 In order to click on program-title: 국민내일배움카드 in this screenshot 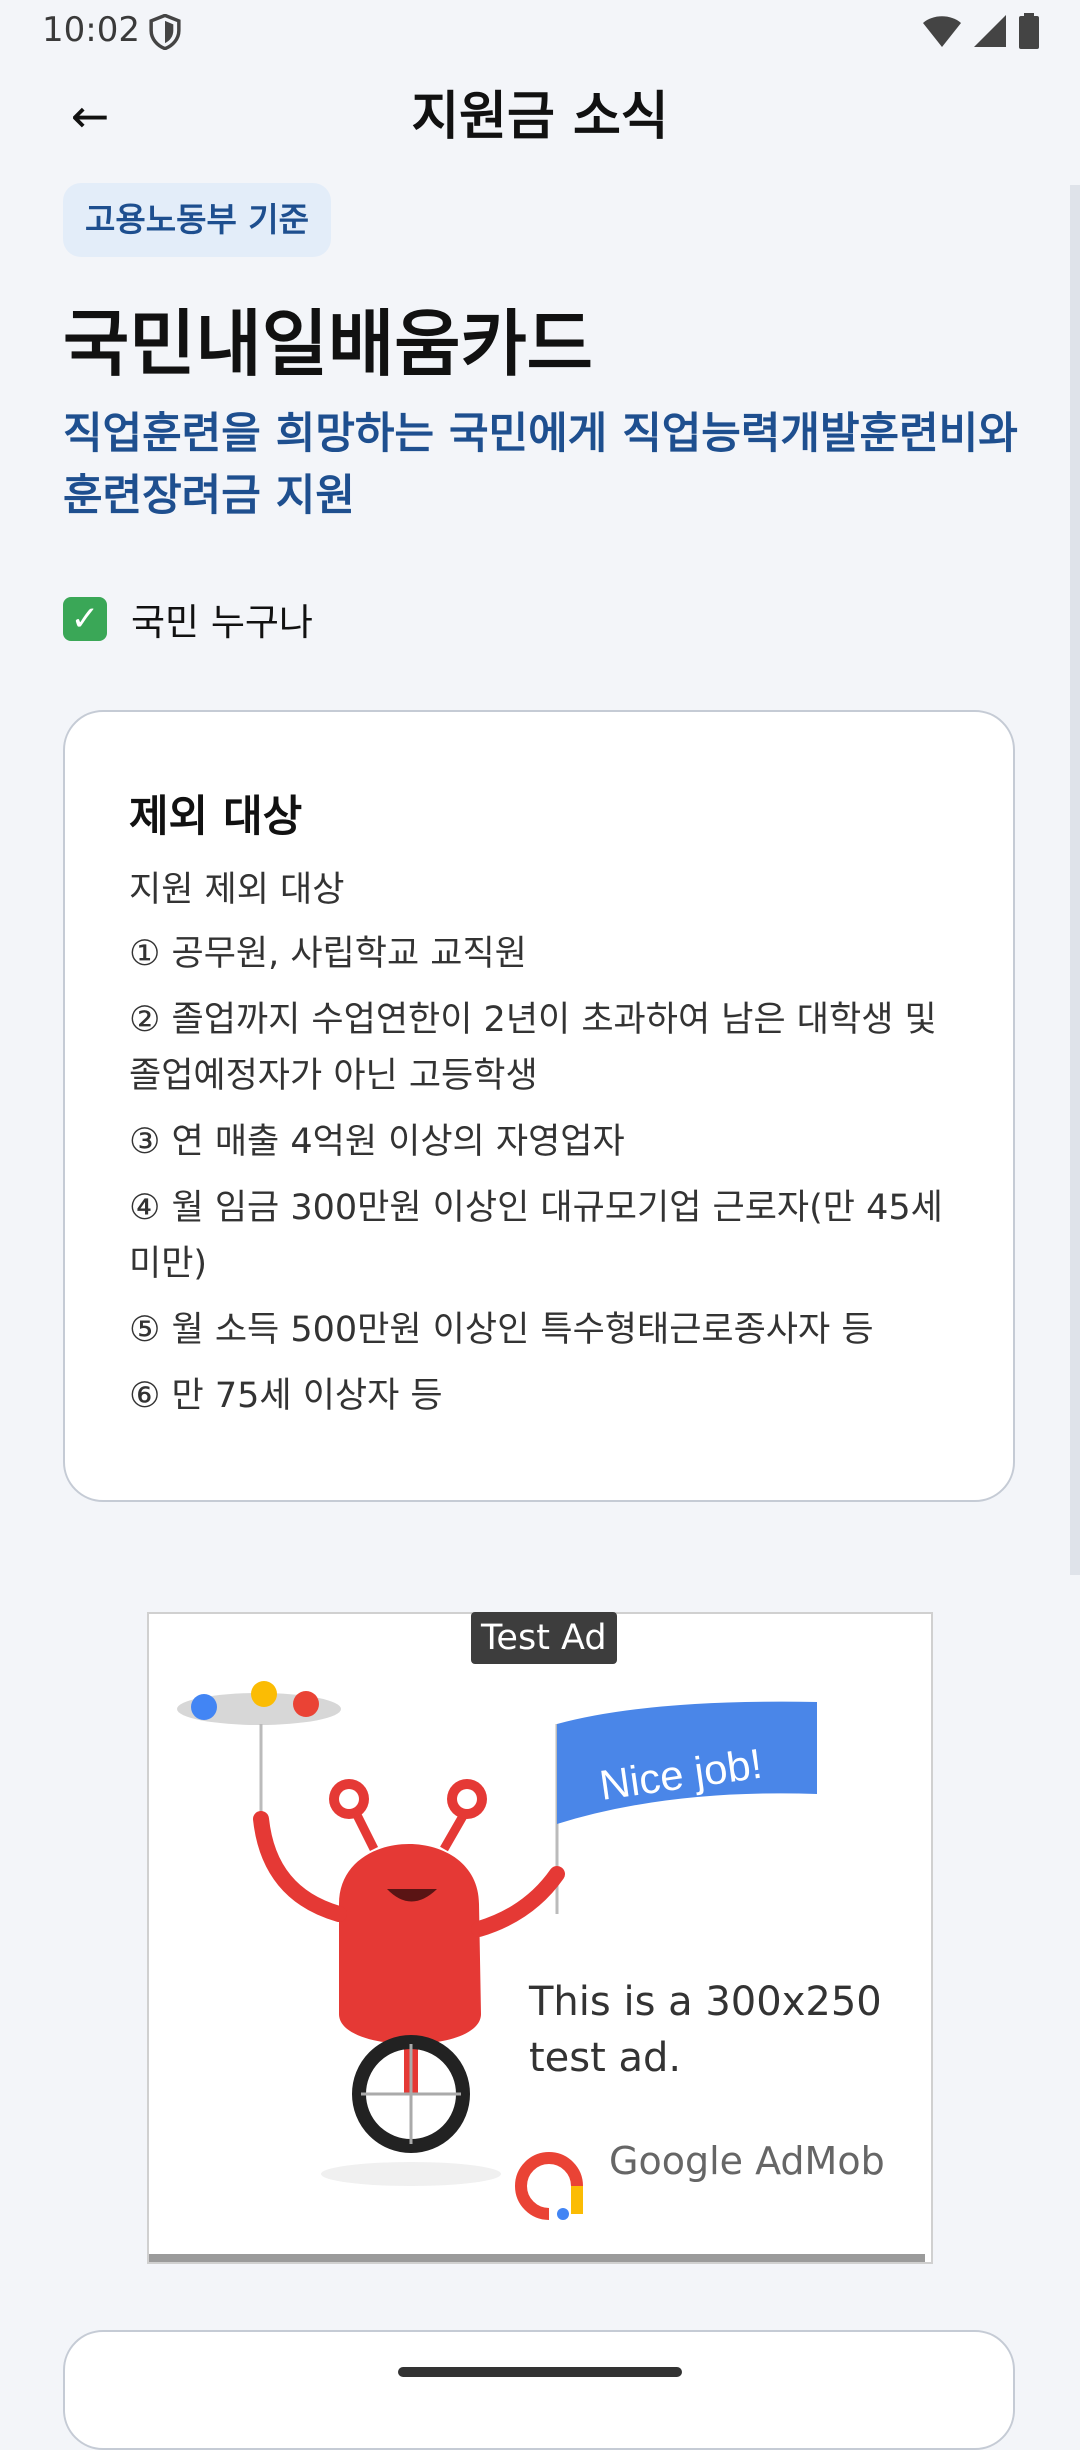, I will do `click(328, 344)`.